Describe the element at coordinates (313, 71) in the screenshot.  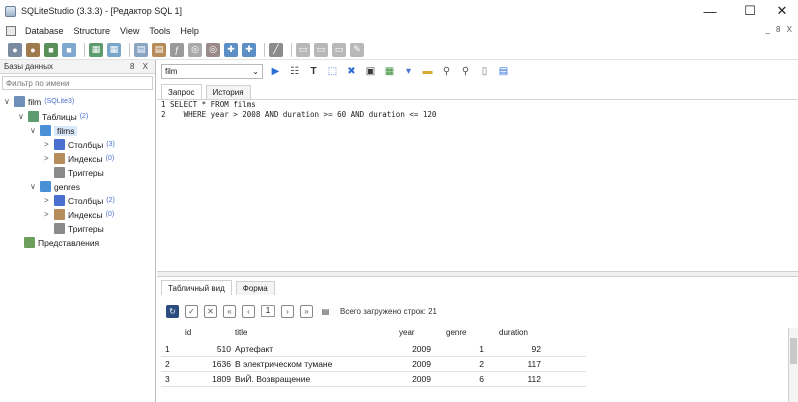
I see `format-icon: T` at that location.